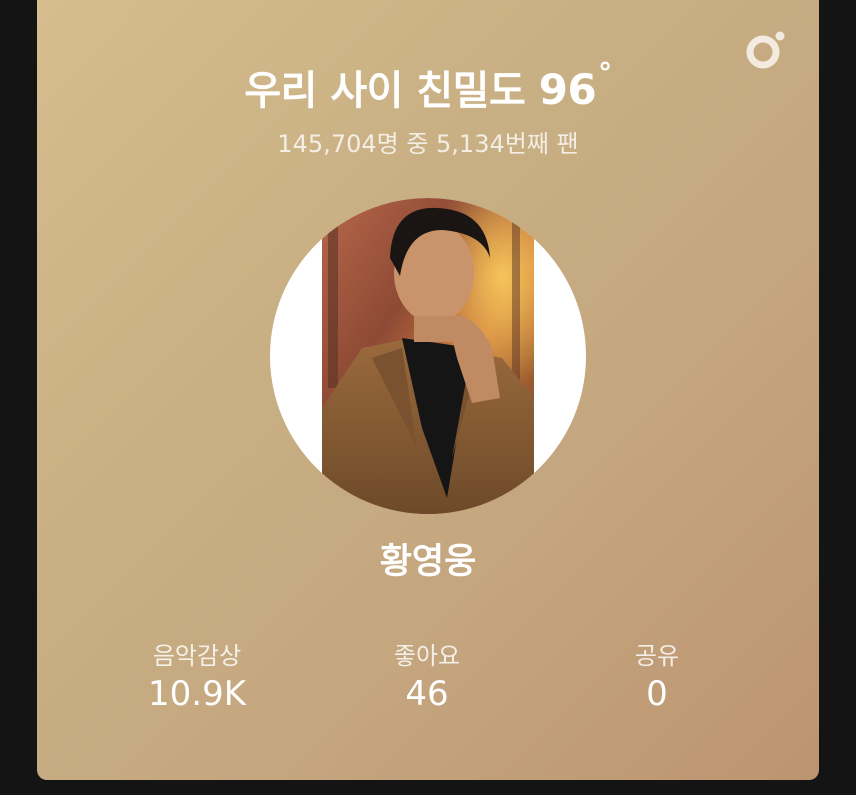  What do you see at coordinates (428, 144) in the screenshot?
I see `fan-rank-text: 145,704명 중 5,134번째 팬` at bounding box center [428, 144].